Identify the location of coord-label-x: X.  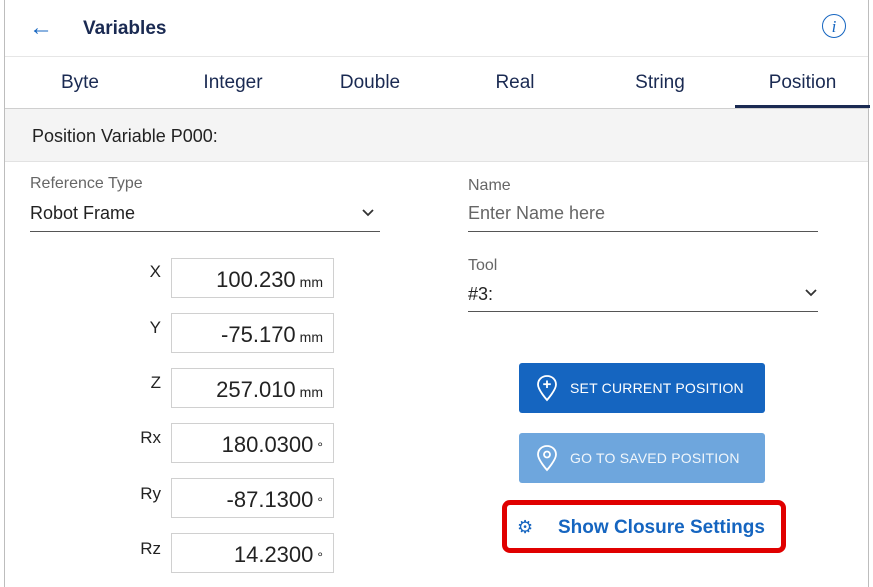
(155, 271).